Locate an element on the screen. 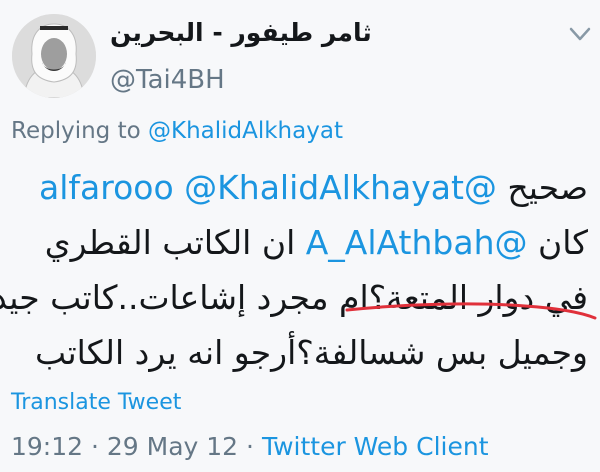 This screenshot has height=472, width=600. tweet-word: صحيح is located at coordinates (547, 187).